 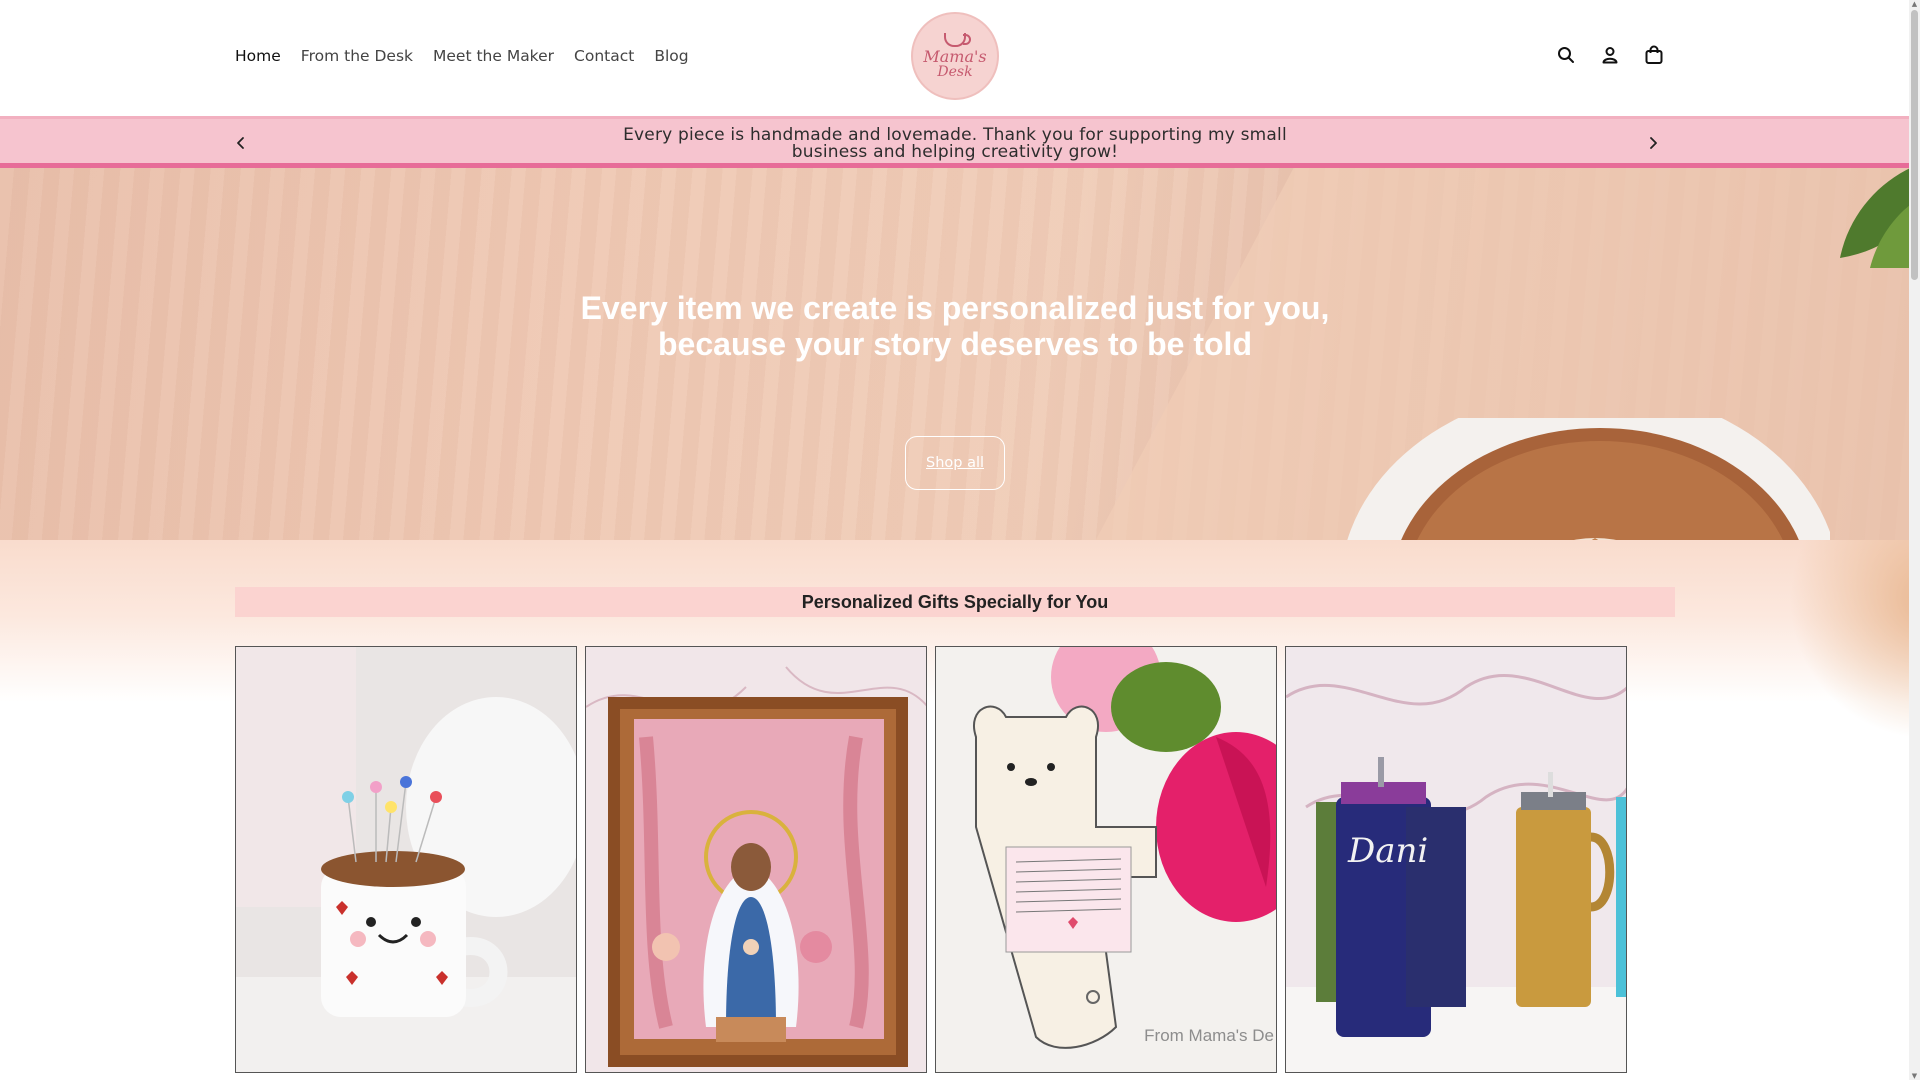 What do you see at coordinates (1209, 1035) in the screenshot?
I see `watermark-text: From Mama's De` at bounding box center [1209, 1035].